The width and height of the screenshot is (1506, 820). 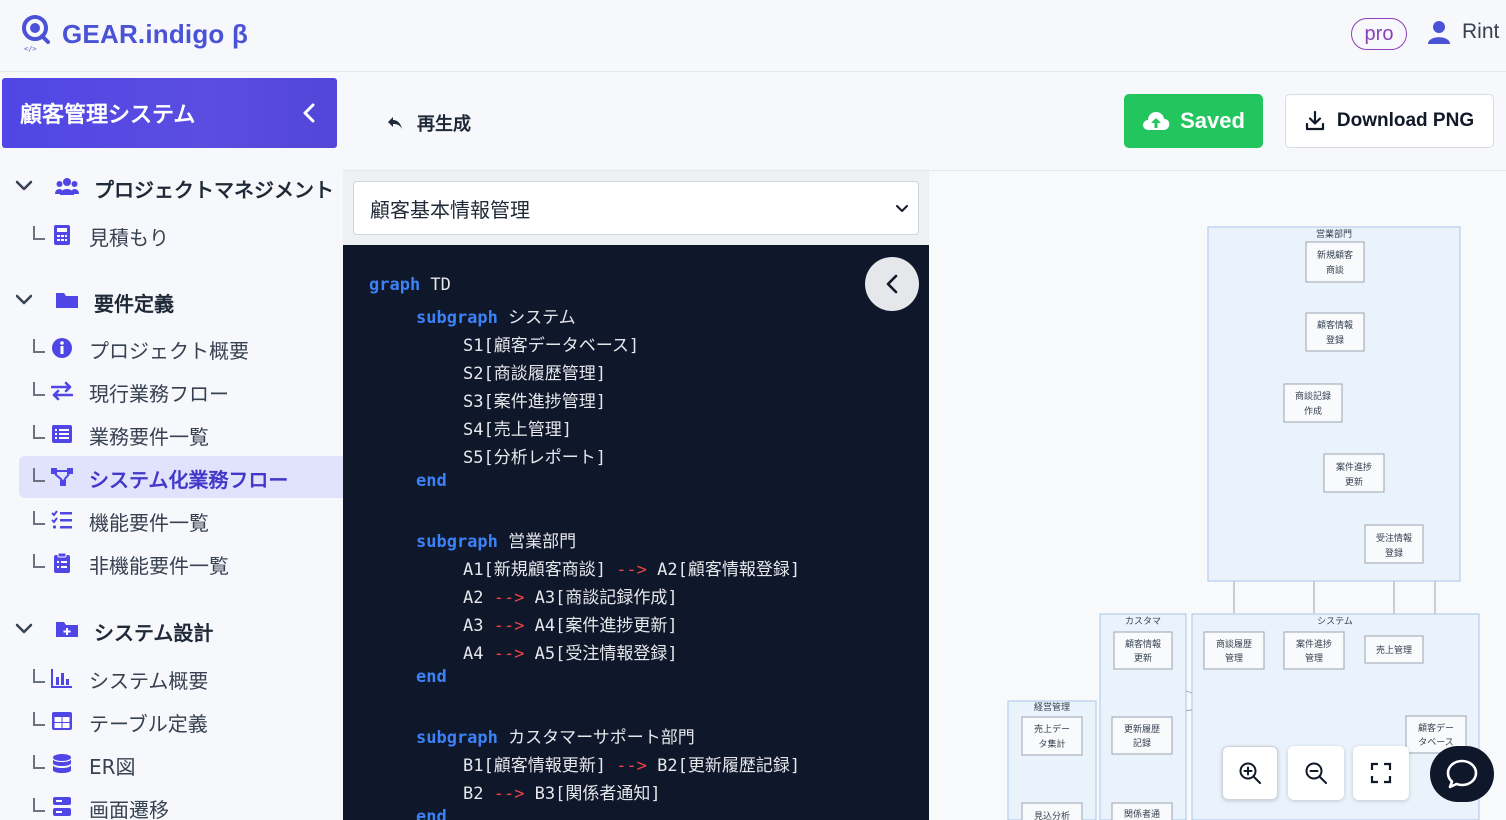 I want to click on users-icon, so click(x=67, y=186).